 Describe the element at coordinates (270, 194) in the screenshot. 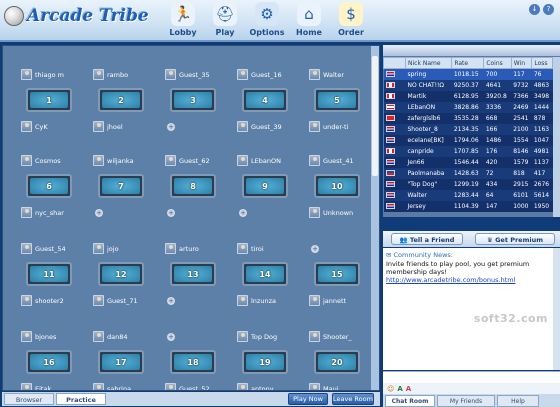

I see `pool-table: LEbanON +9` at that location.